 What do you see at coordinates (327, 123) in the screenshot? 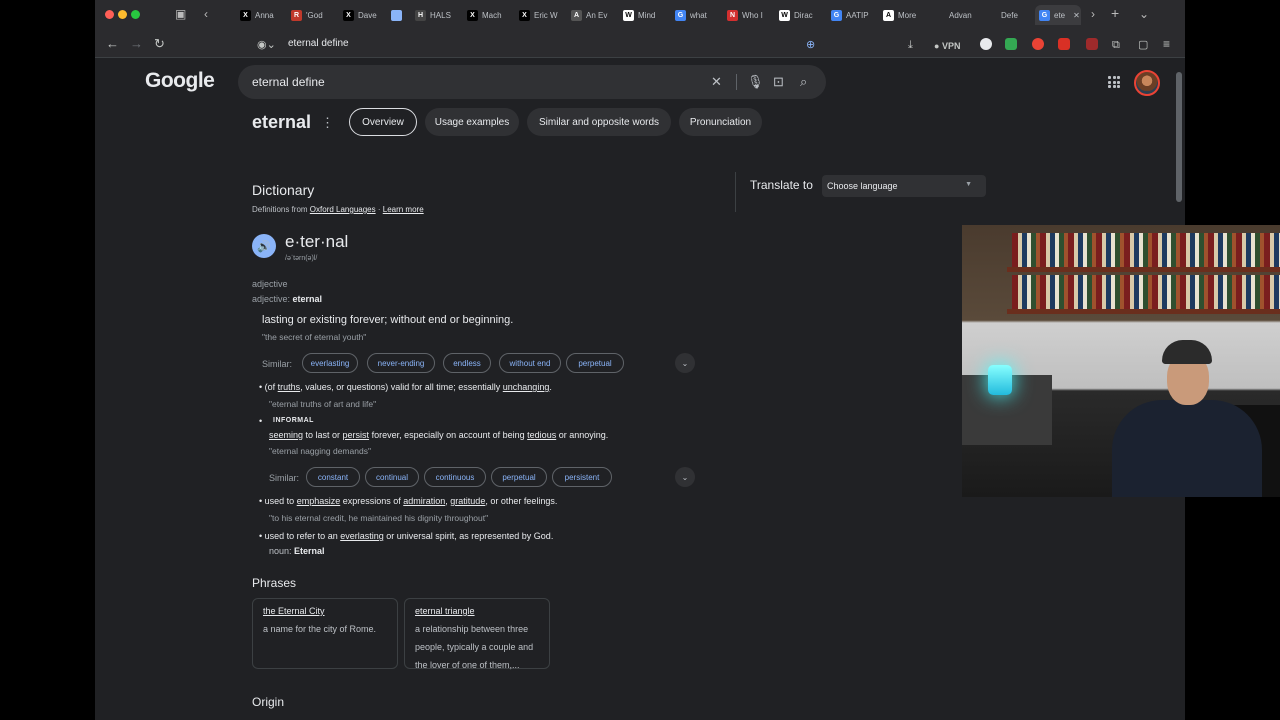
I see `more-options-icon: ⋮` at bounding box center [327, 123].